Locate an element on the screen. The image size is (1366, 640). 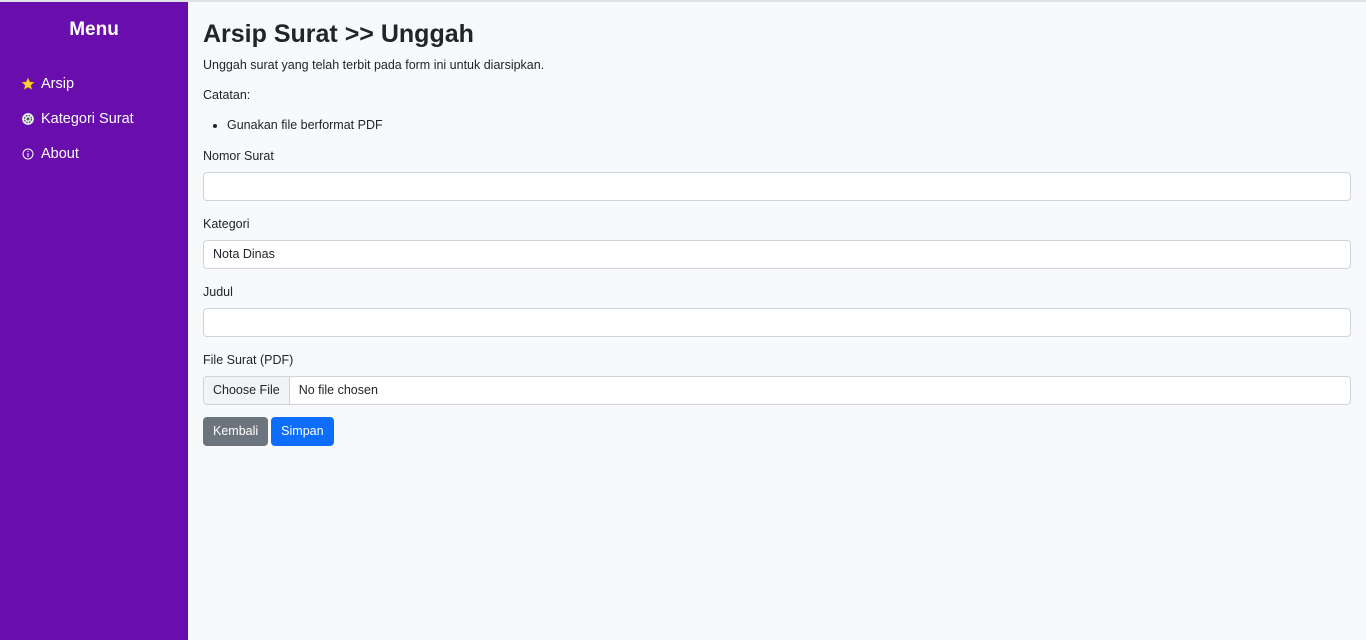
field-kategori: Kategori Nota Dinas is located at coordinates (777, 242).